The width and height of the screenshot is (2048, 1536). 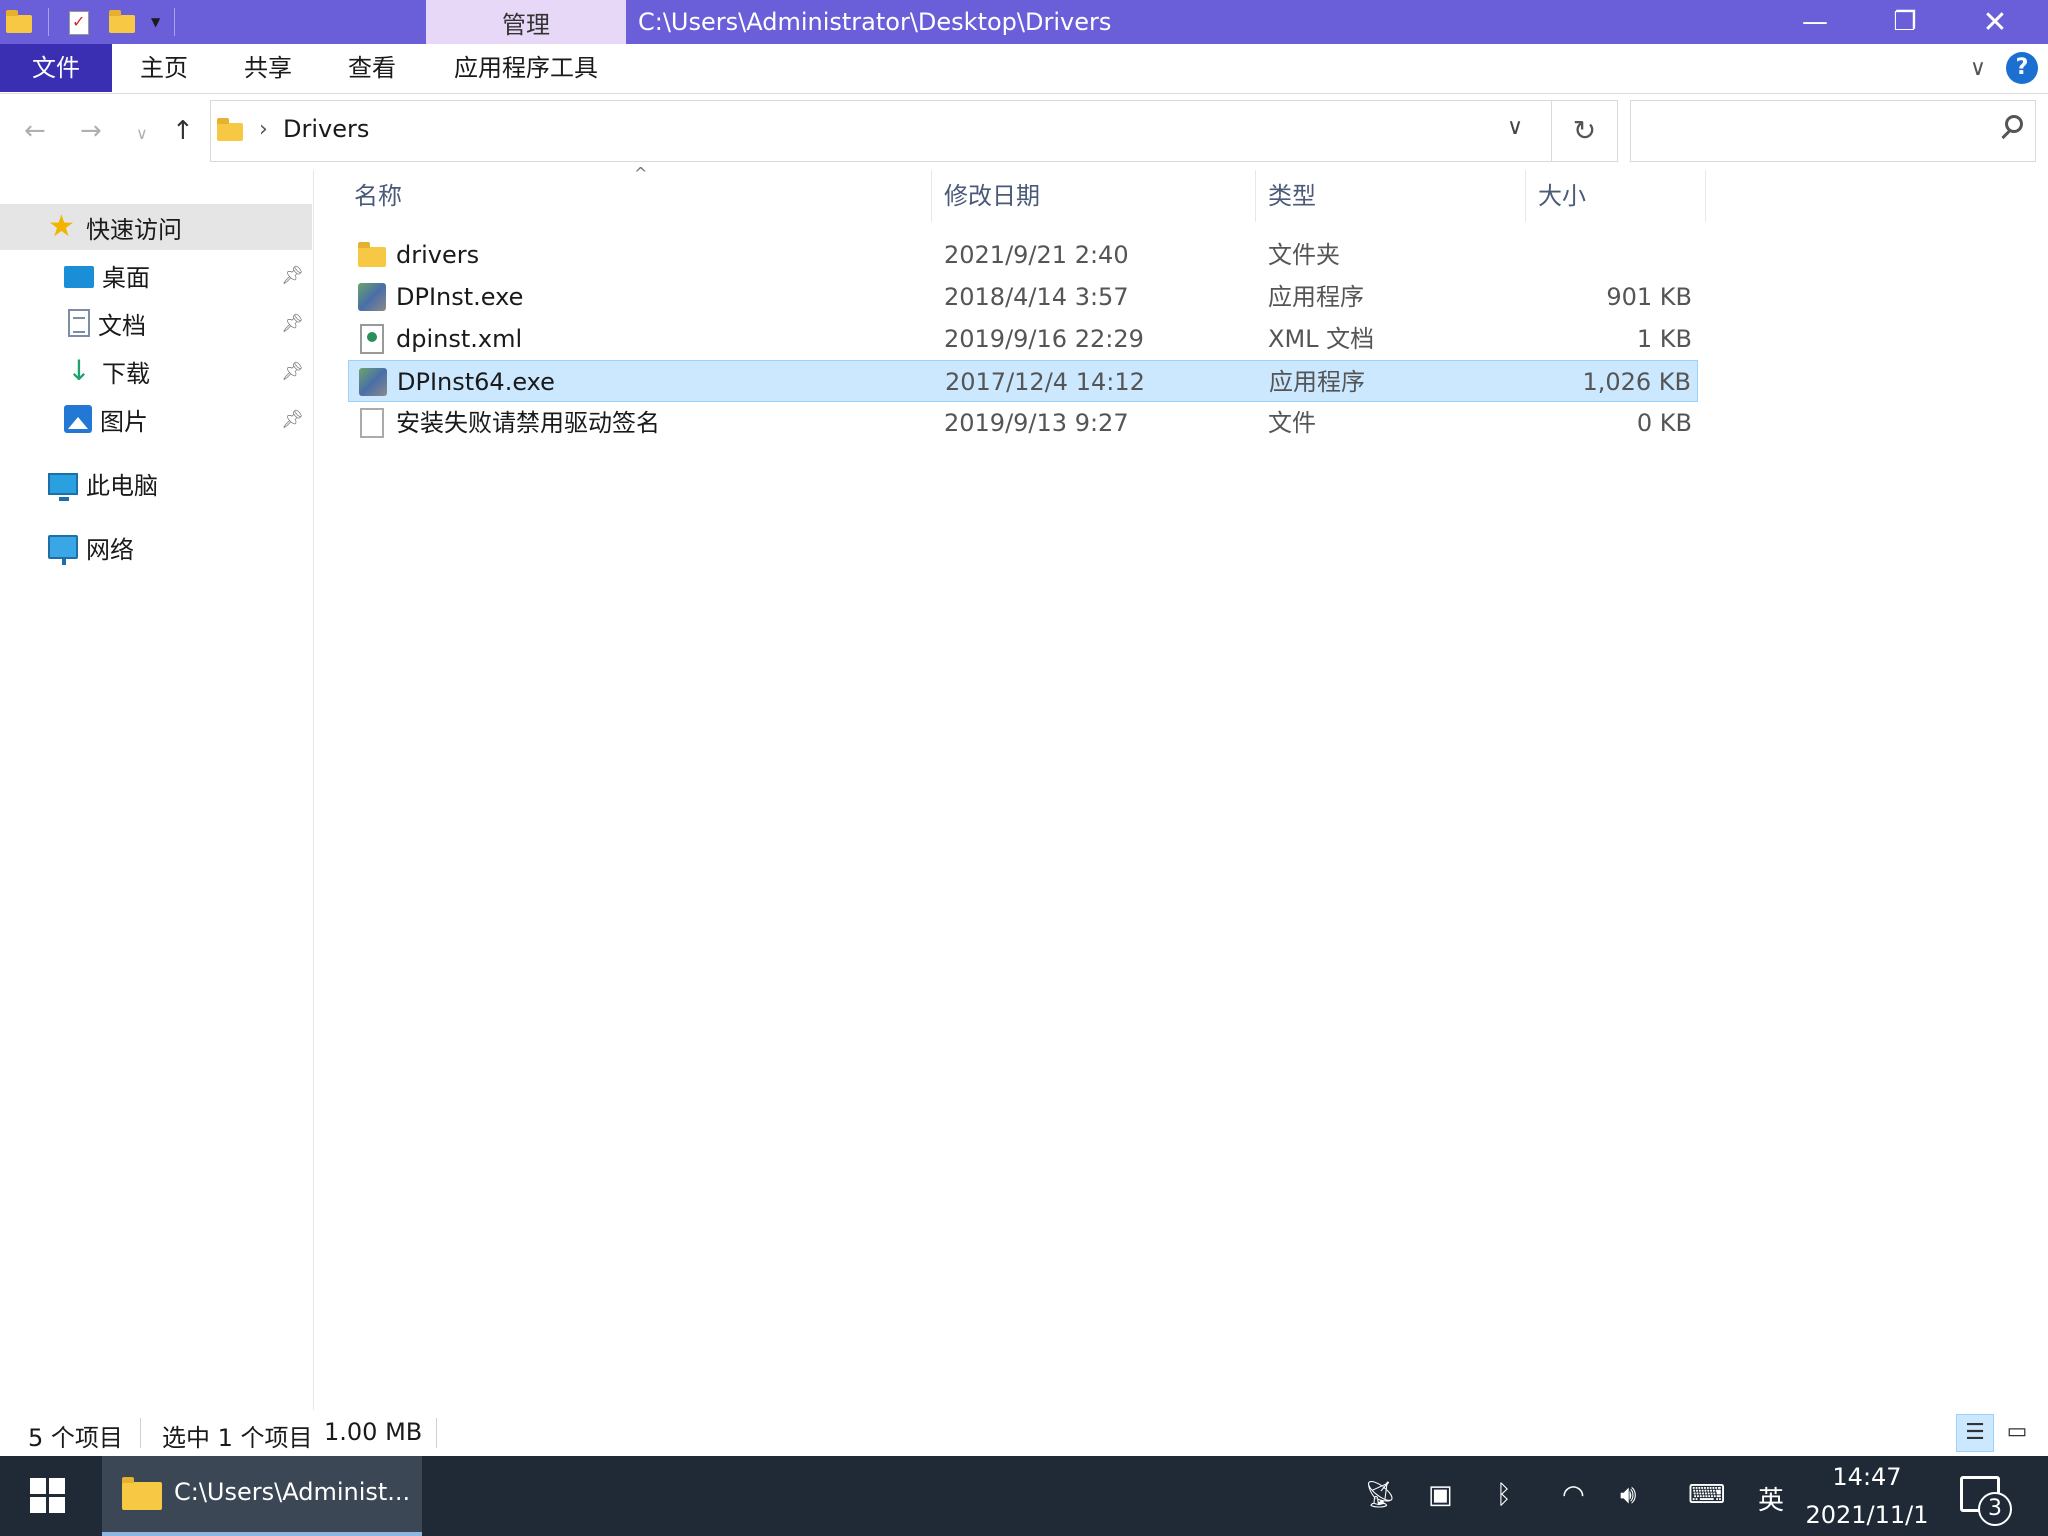 I want to click on details-view-icon: ☰, so click(x=1975, y=1433).